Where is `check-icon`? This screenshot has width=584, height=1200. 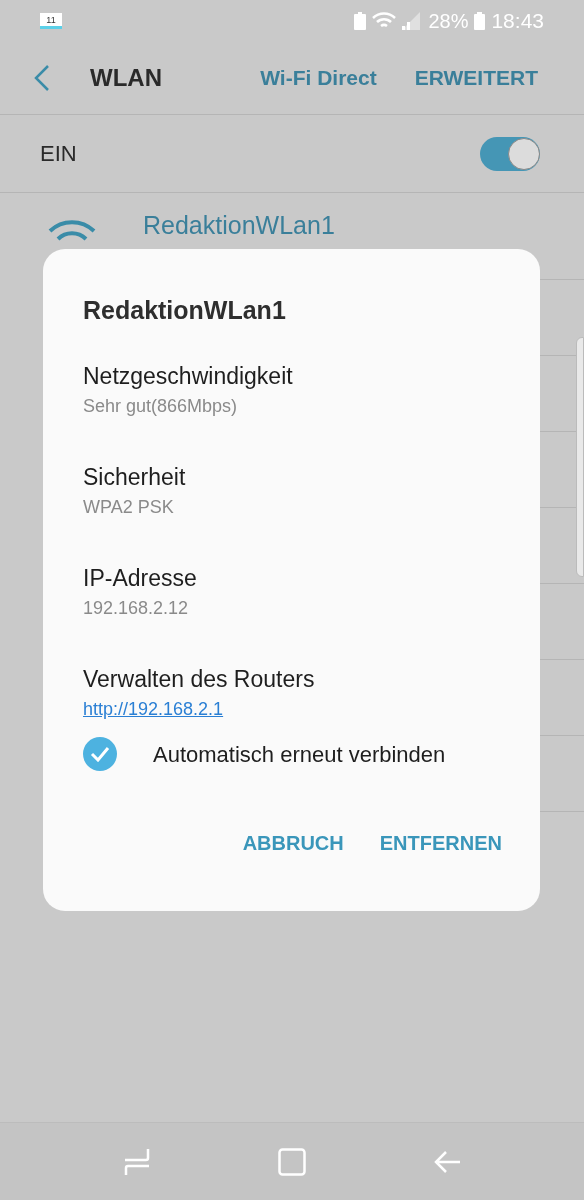
check-icon is located at coordinates (100, 754).